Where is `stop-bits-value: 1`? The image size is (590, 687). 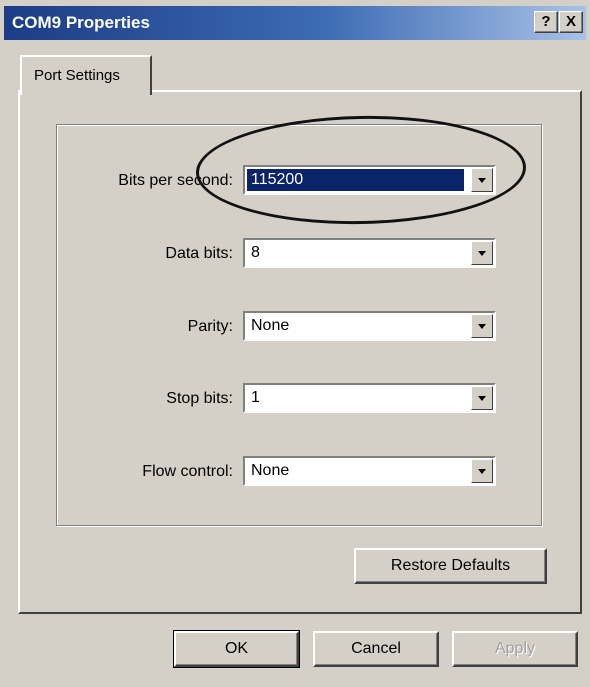 stop-bits-value: 1 is located at coordinates (255, 397).